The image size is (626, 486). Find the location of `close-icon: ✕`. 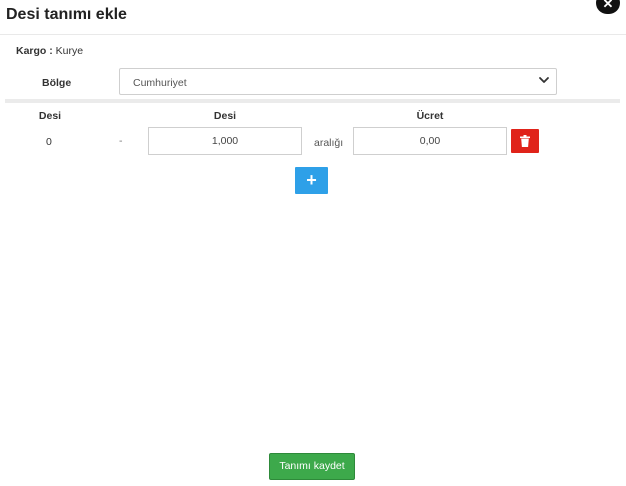

close-icon: ✕ is located at coordinates (608, 5).